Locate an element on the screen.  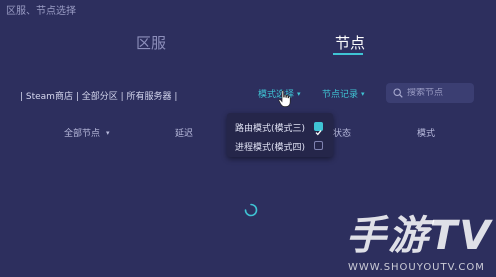
column-all-nodes-label: 全部节点 is located at coordinates (82, 134).